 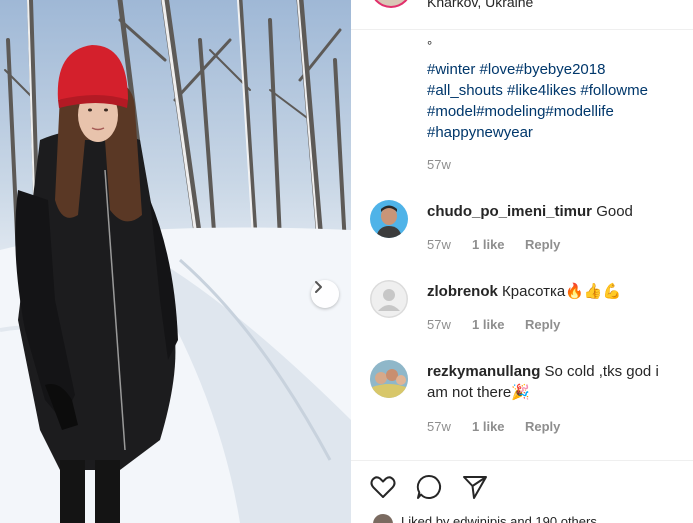 I want to click on caption-timestamp: 57w, so click(x=439, y=164).